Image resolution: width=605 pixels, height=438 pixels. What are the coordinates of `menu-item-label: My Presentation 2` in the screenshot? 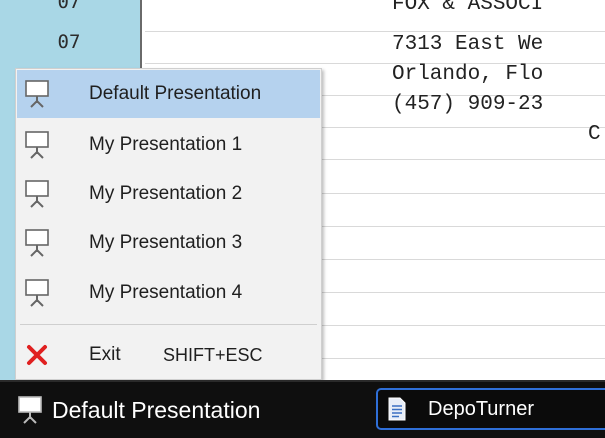 It's located at (166, 193).